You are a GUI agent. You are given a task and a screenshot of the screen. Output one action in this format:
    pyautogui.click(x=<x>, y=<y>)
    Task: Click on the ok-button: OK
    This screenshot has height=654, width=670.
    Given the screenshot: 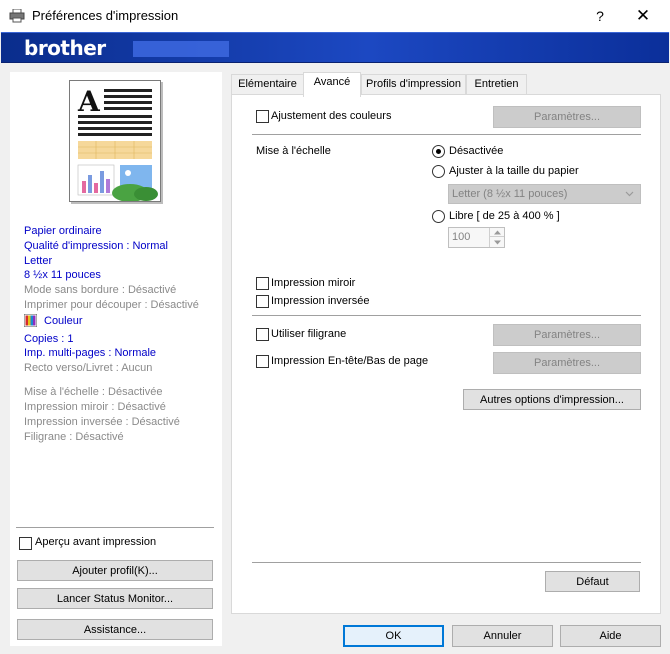 What is the action you would take?
    pyautogui.click(x=393, y=636)
    